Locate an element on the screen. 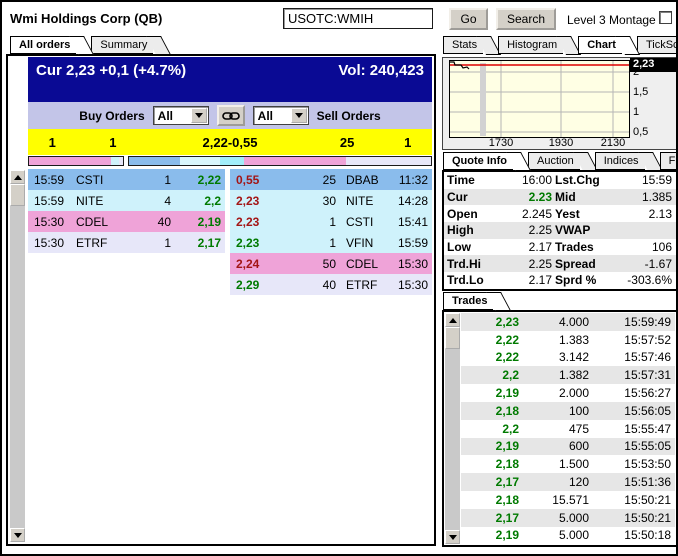 This screenshot has height=556, width=678. x-axis-tick: 2130 is located at coordinates (613, 143).